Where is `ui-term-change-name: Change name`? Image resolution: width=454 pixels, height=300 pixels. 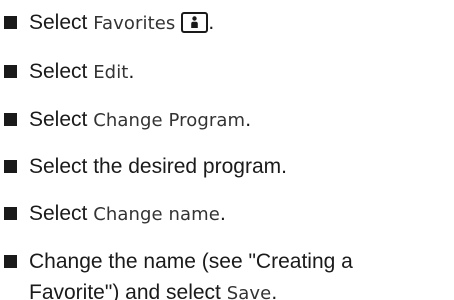
ui-term-change-name: Change name is located at coordinates (156, 214).